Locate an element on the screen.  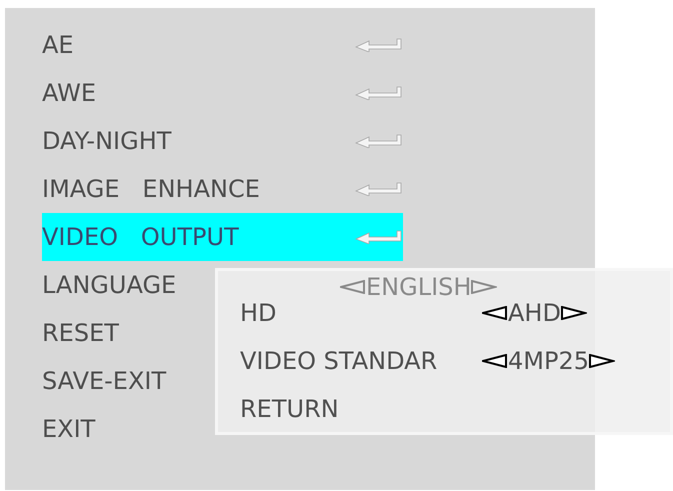
menu-item: AE is located at coordinates (222, 45).